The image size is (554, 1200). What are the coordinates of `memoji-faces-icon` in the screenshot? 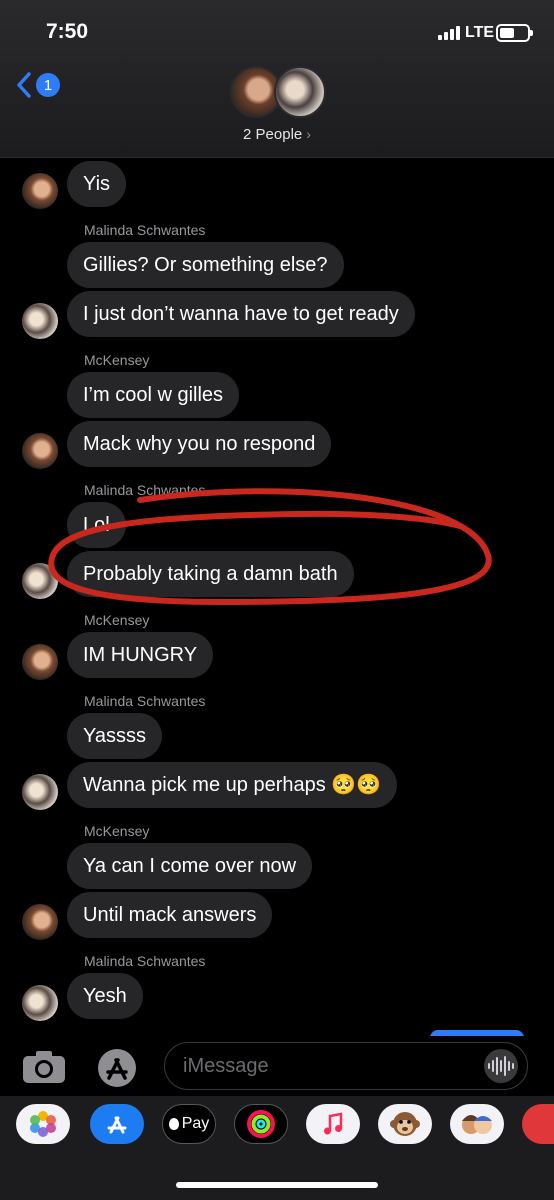 It's located at (477, 1124).